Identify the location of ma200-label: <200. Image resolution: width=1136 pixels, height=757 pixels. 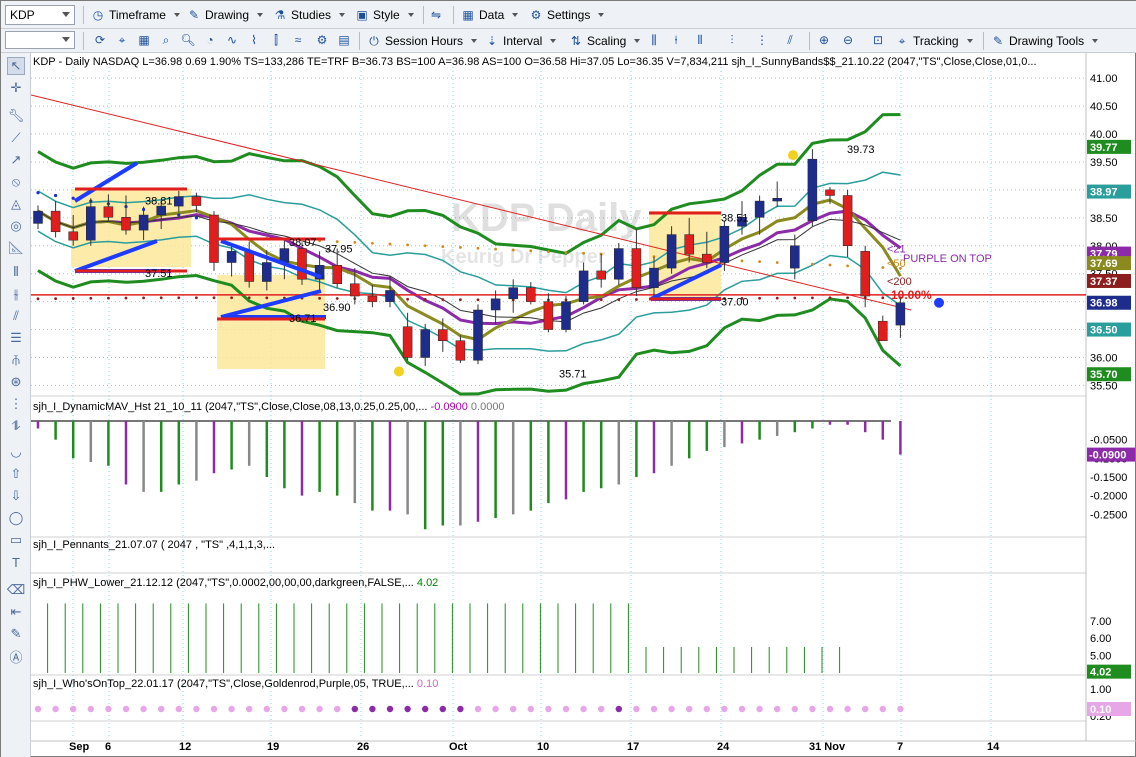
(899, 282).